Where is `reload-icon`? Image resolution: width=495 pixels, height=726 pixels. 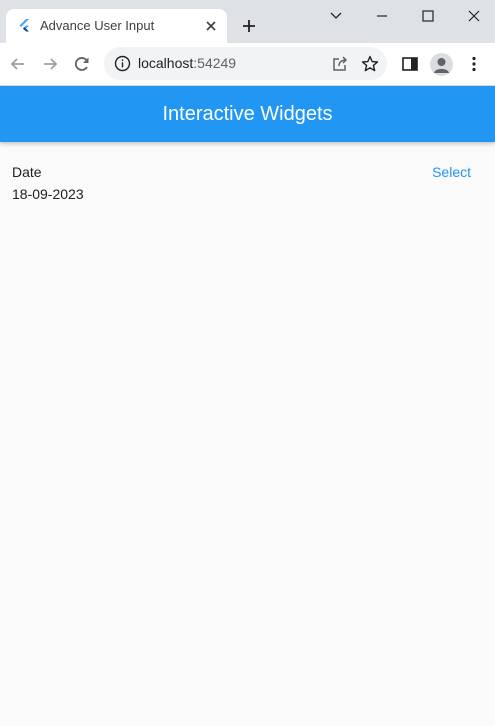
reload-icon is located at coordinates (82, 64).